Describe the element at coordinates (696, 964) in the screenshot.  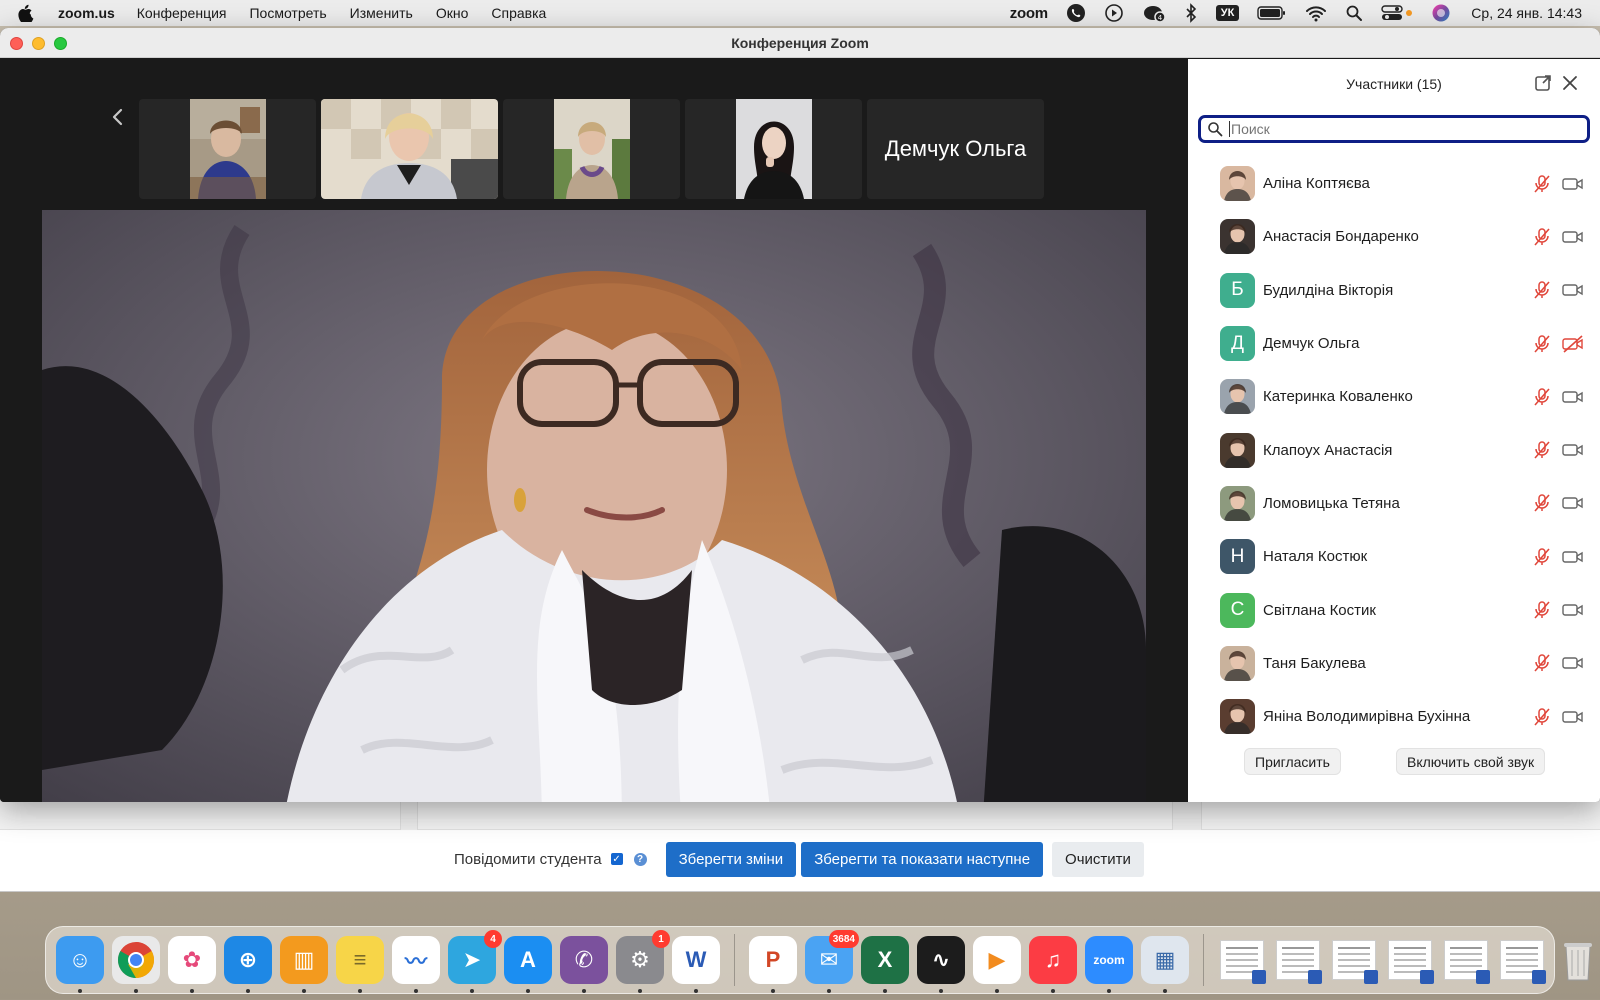
I see `word-icon: W` at that location.